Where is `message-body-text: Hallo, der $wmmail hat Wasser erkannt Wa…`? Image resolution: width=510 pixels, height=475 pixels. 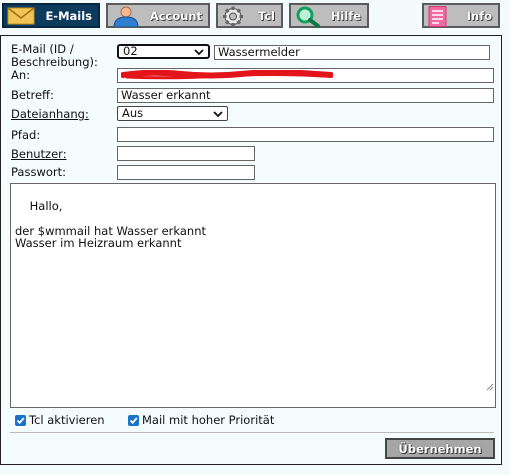
message-body-text: Hallo, der $wmmail hat Wasser erkannt Wa… is located at coordinates (110, 224).